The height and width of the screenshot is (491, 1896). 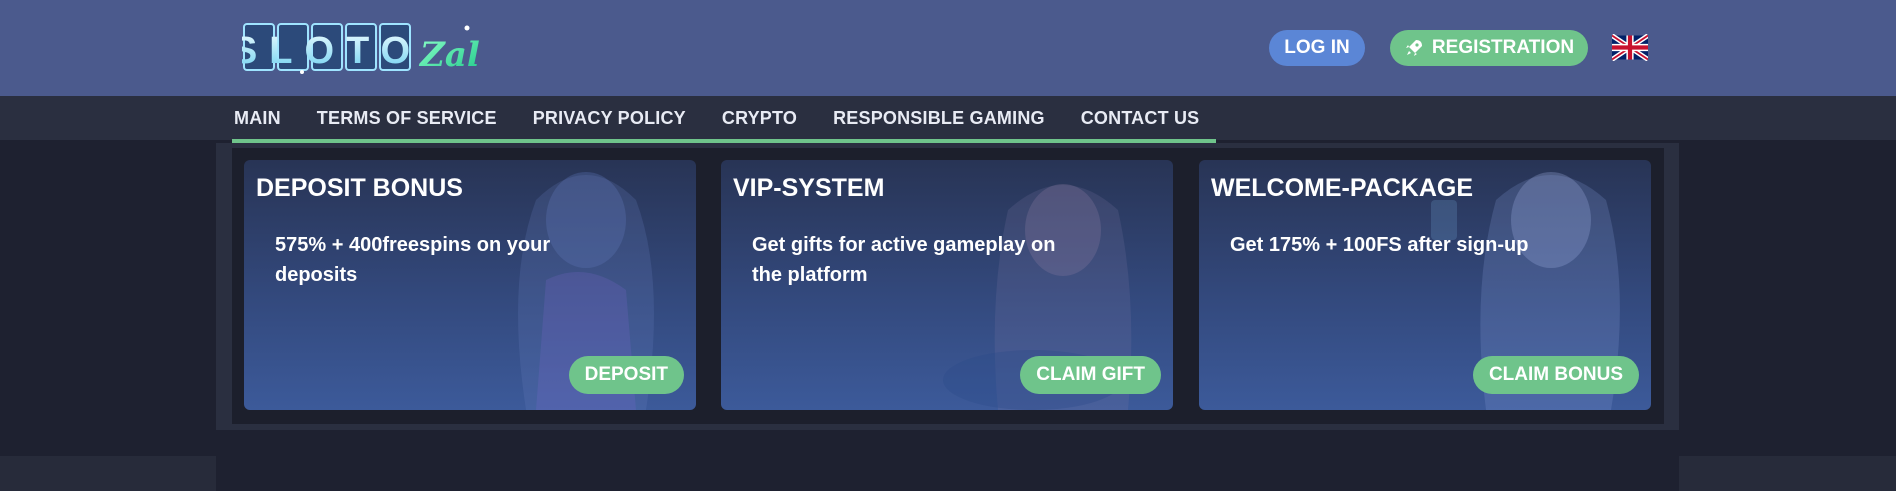 What do you see at coordinates (1555, 375) in the screenshot?
I see `claim-bonus-button: CLAIM BONUS` at bounding box center [1555, 375].